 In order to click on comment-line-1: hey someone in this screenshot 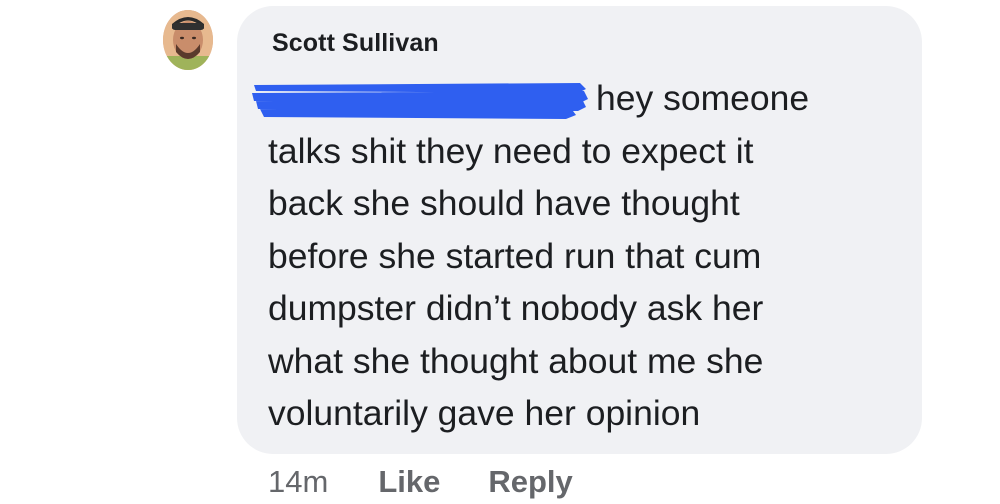, I will do `click(580, 98)`.